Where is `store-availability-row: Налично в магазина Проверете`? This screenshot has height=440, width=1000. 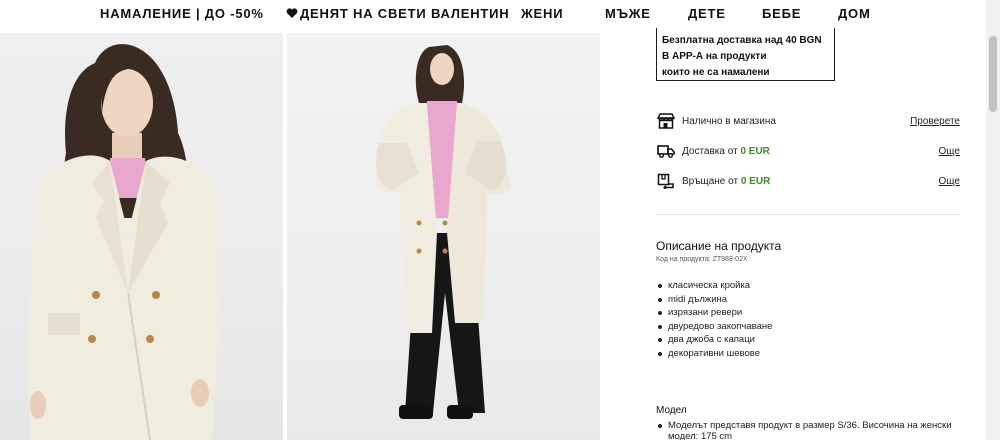 store-availability-row: Налично в магазина Проверете is located at coordinates (808, 121).